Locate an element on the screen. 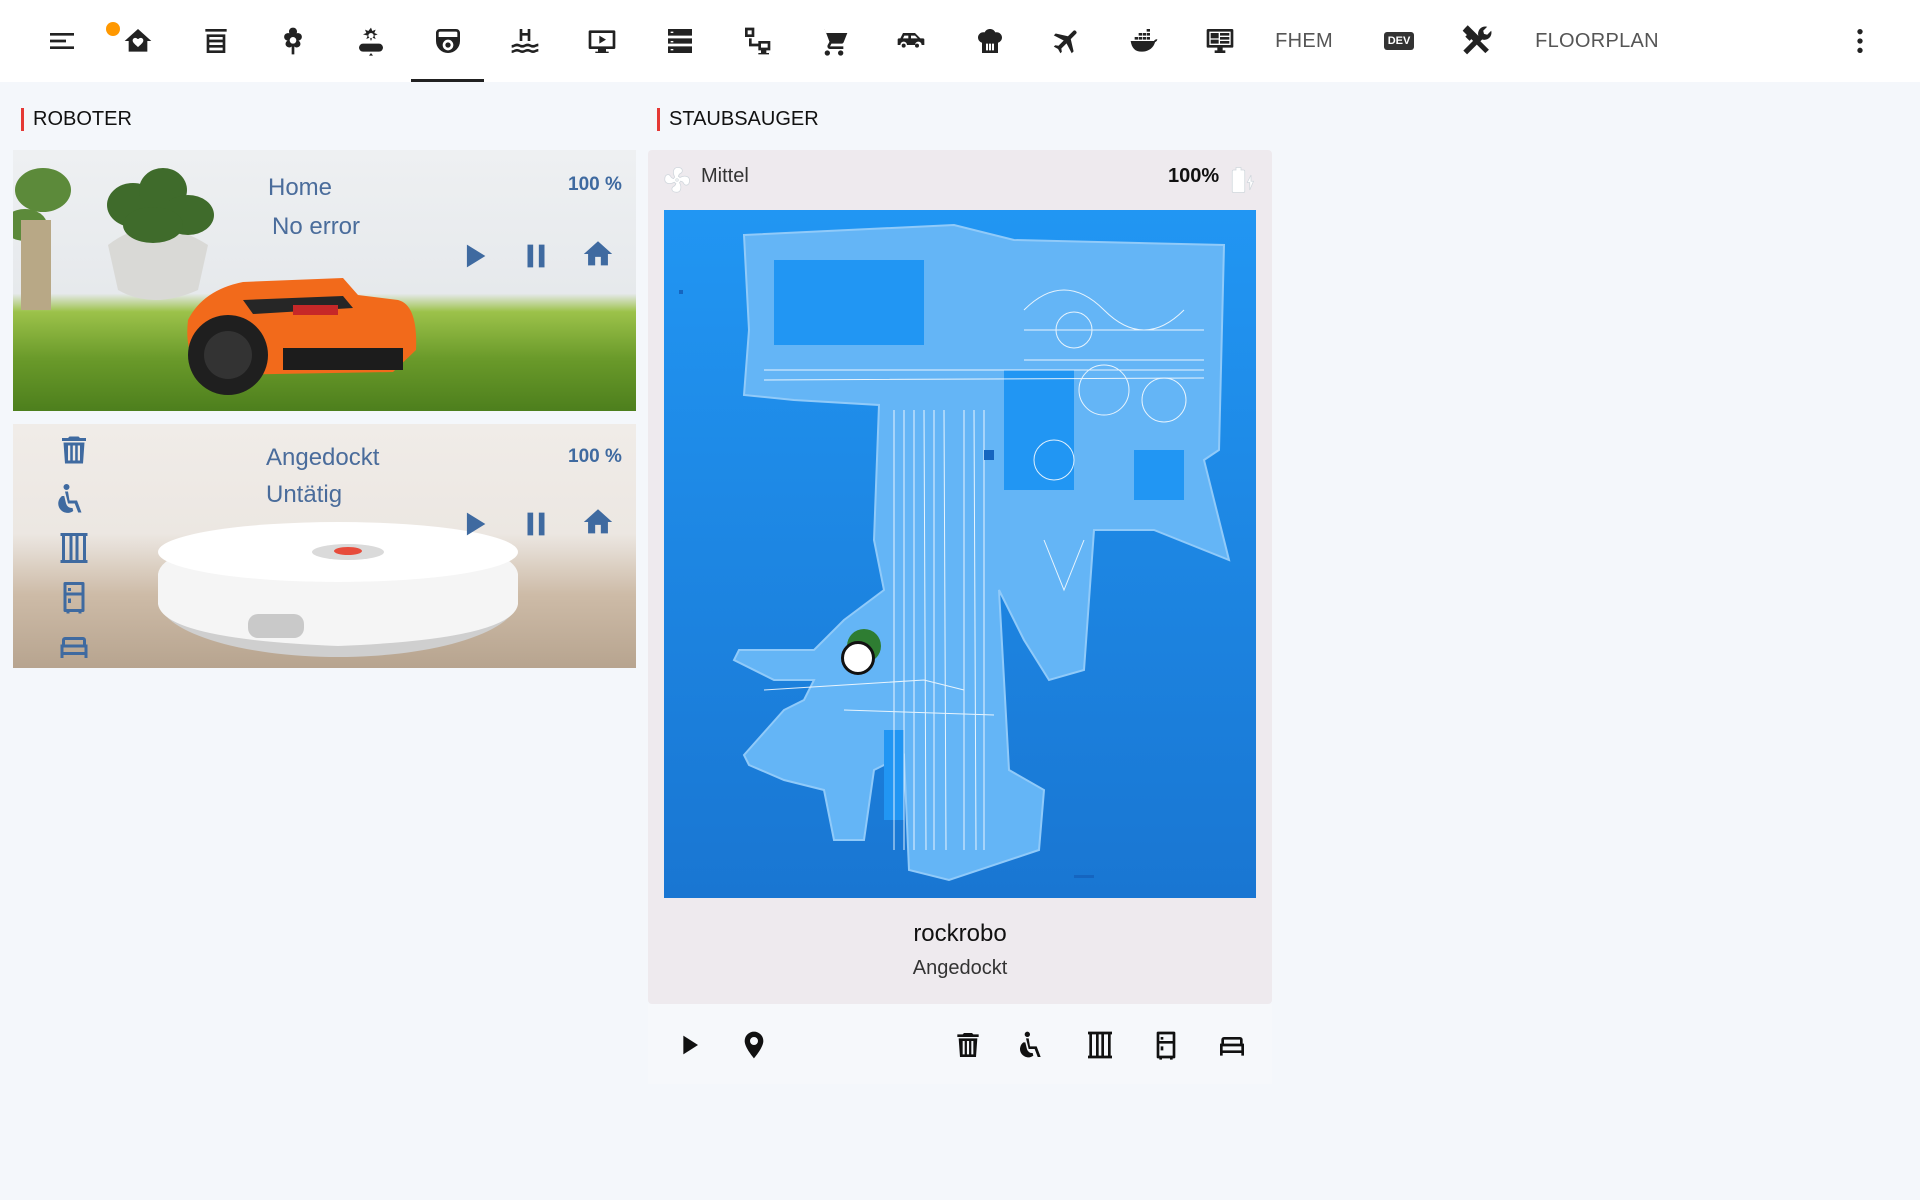 The image size is (1920, 1200). tab-garden is located at coordinates (293, 41).